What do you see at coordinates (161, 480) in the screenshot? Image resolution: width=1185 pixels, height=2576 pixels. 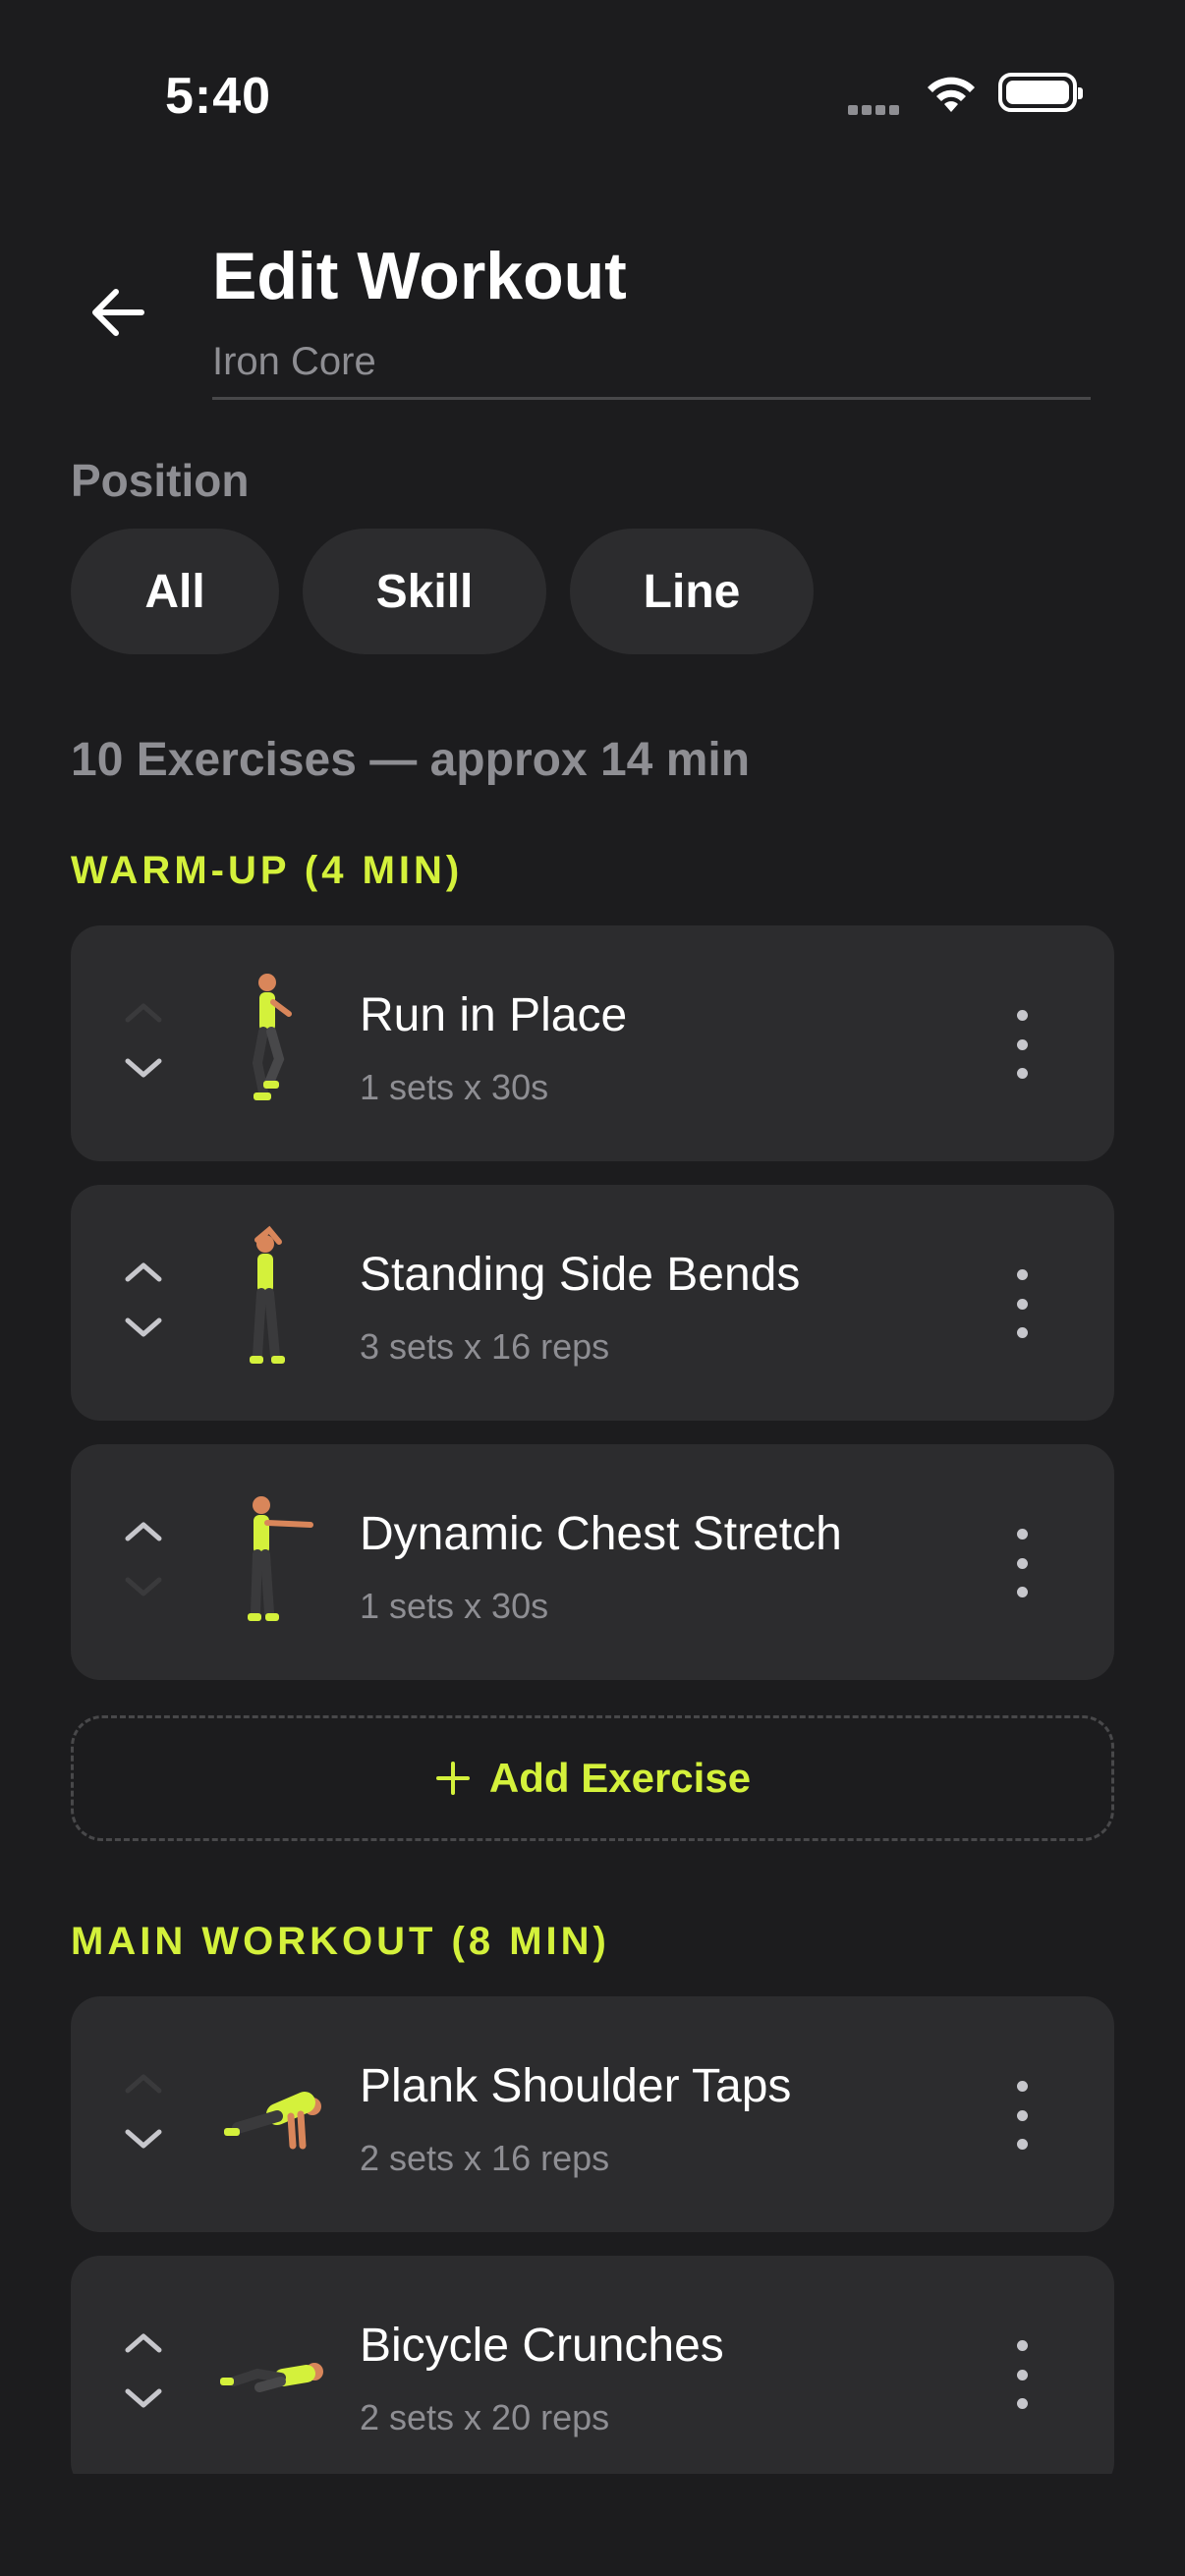 I see `position-label: Position` at bounding box center [161, 480].